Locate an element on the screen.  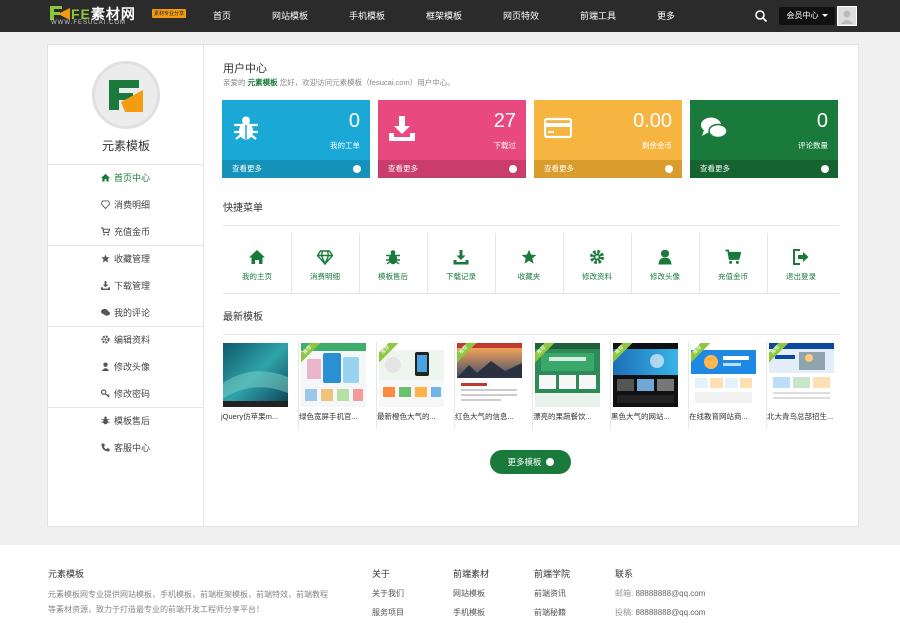
search-icon is located at coordinates (761, 16).